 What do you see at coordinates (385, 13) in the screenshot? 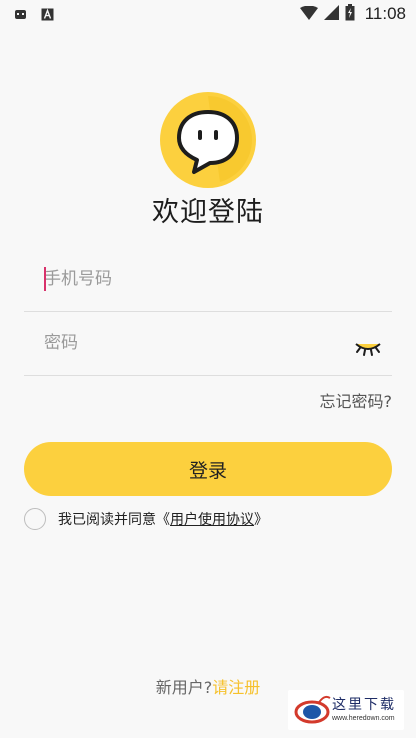
I see `status-clock: 11:08` at bounding box center [385, 13].